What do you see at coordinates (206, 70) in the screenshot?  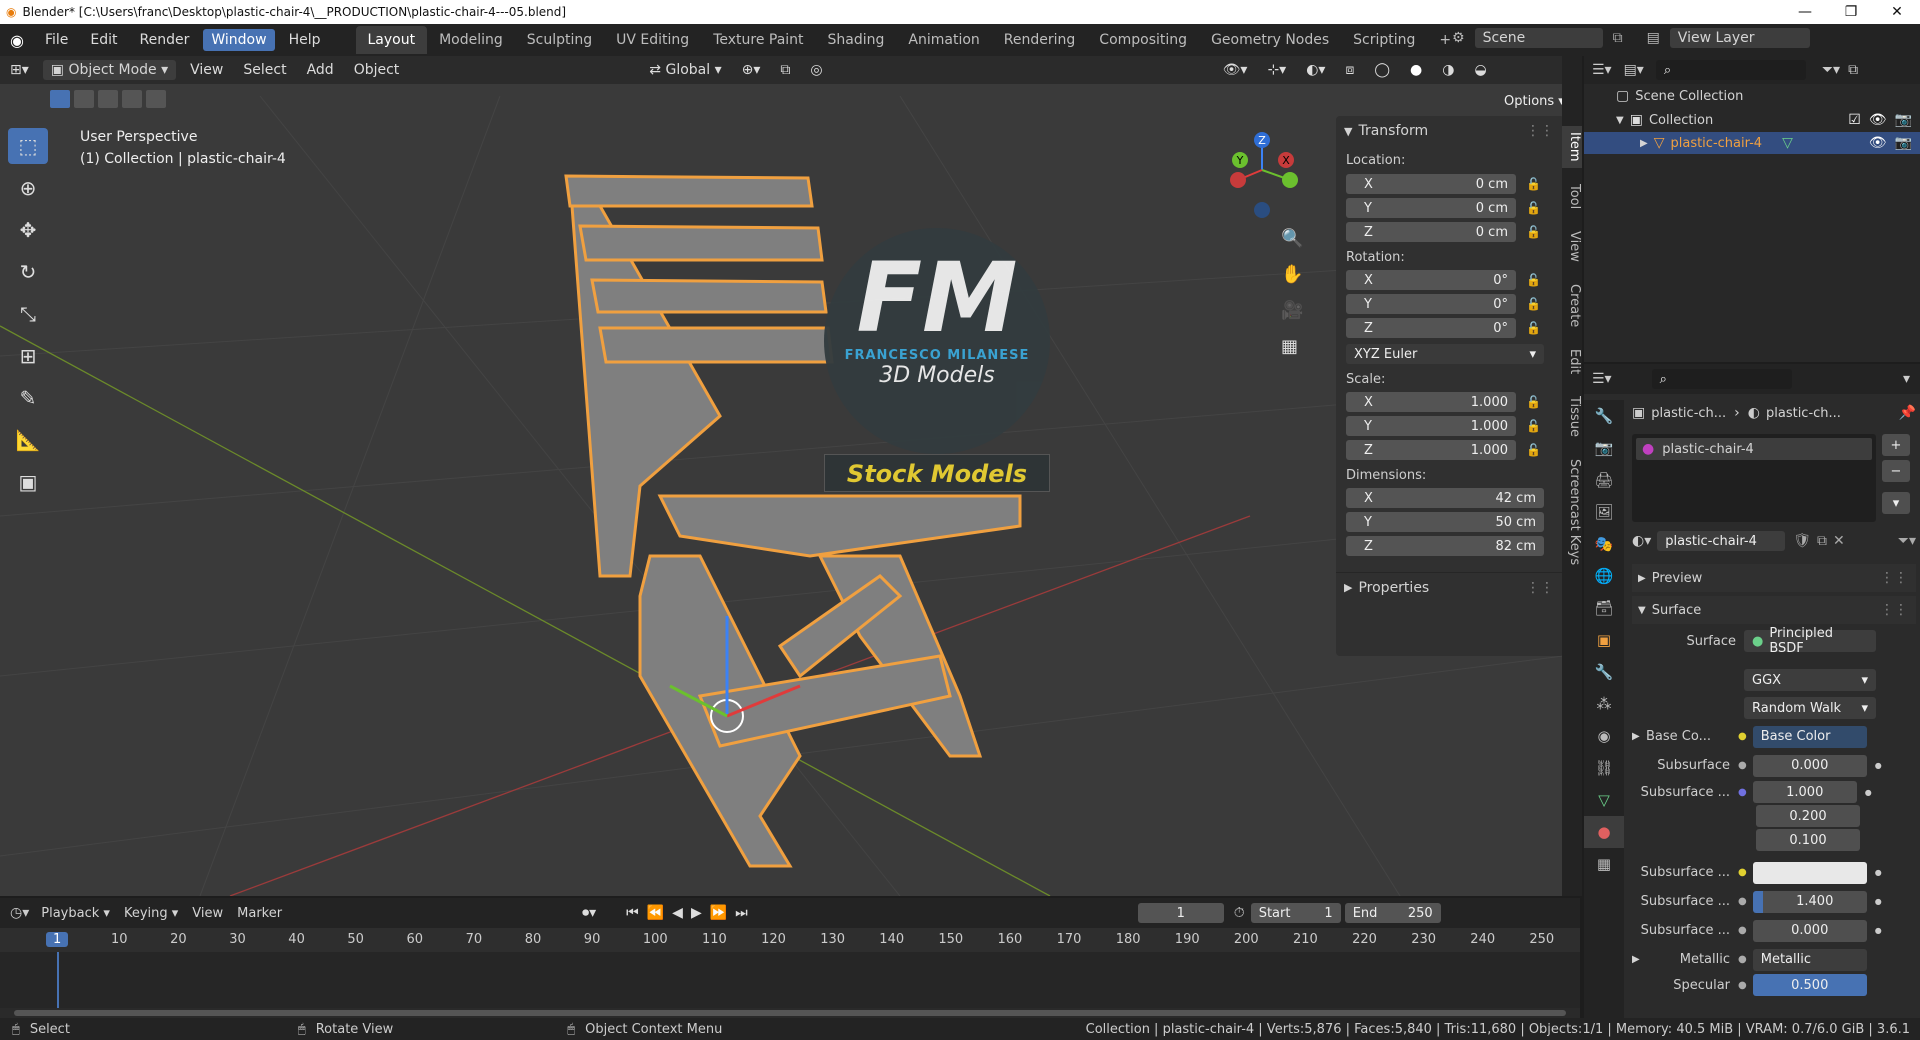 I see `view-menu: View` at bounding box center [206, 70].